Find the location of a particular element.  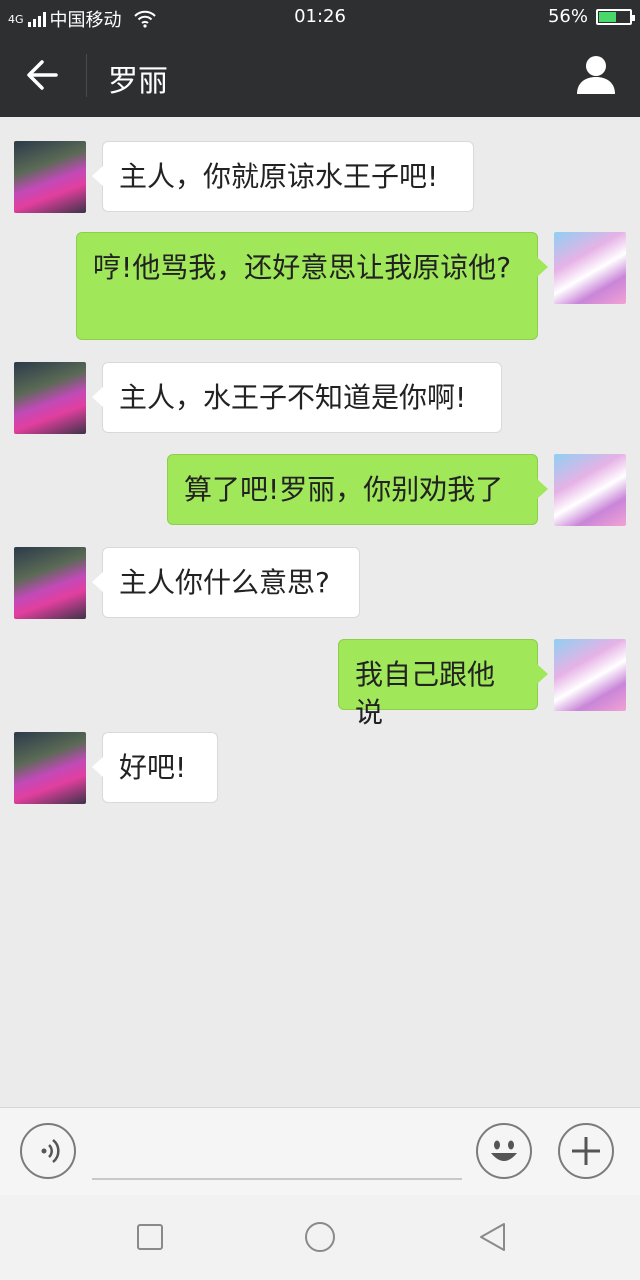

status-right: 56% is located at coordinates (591, 16).